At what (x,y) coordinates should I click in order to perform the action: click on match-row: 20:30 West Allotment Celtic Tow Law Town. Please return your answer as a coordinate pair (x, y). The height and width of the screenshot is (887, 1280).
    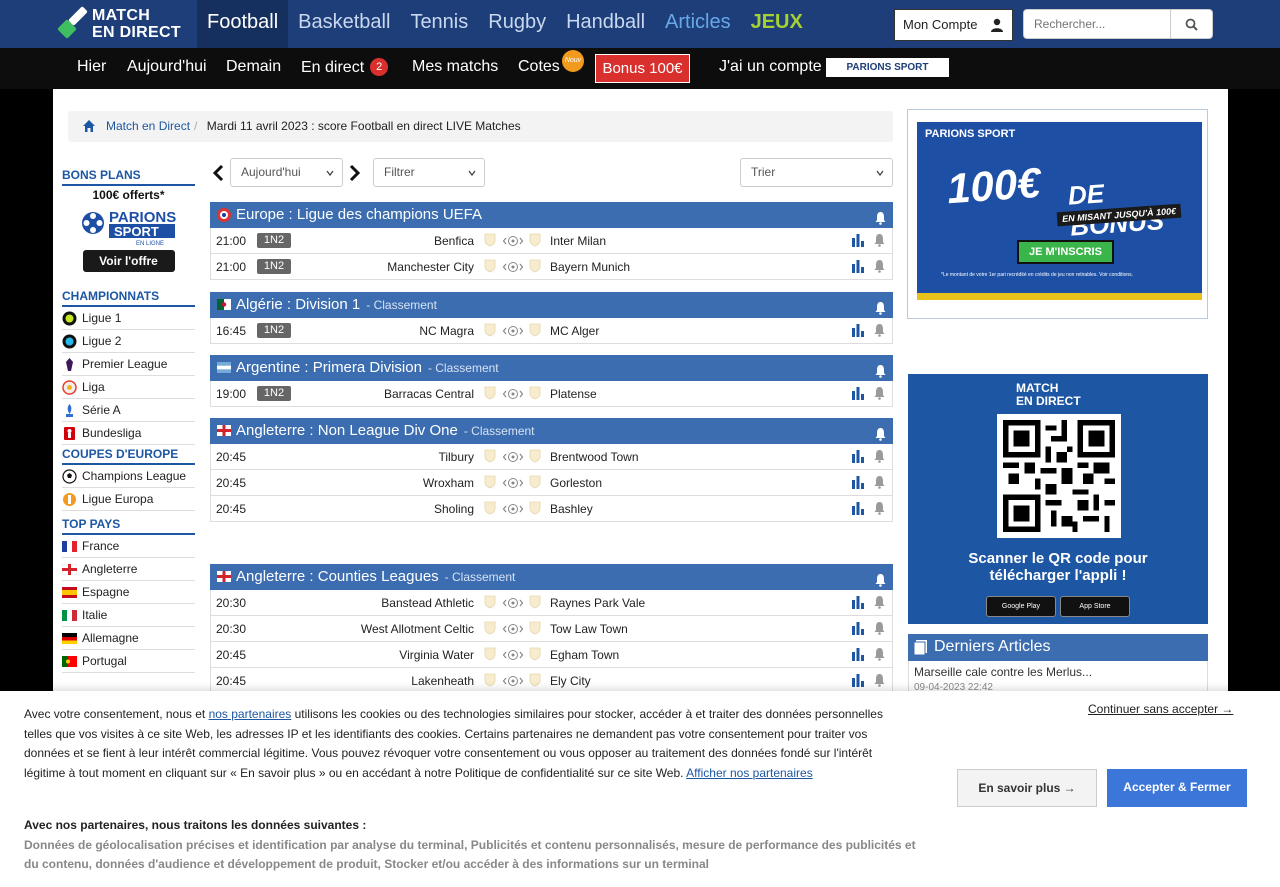
    Looking at the image, I should click on (551, 629).